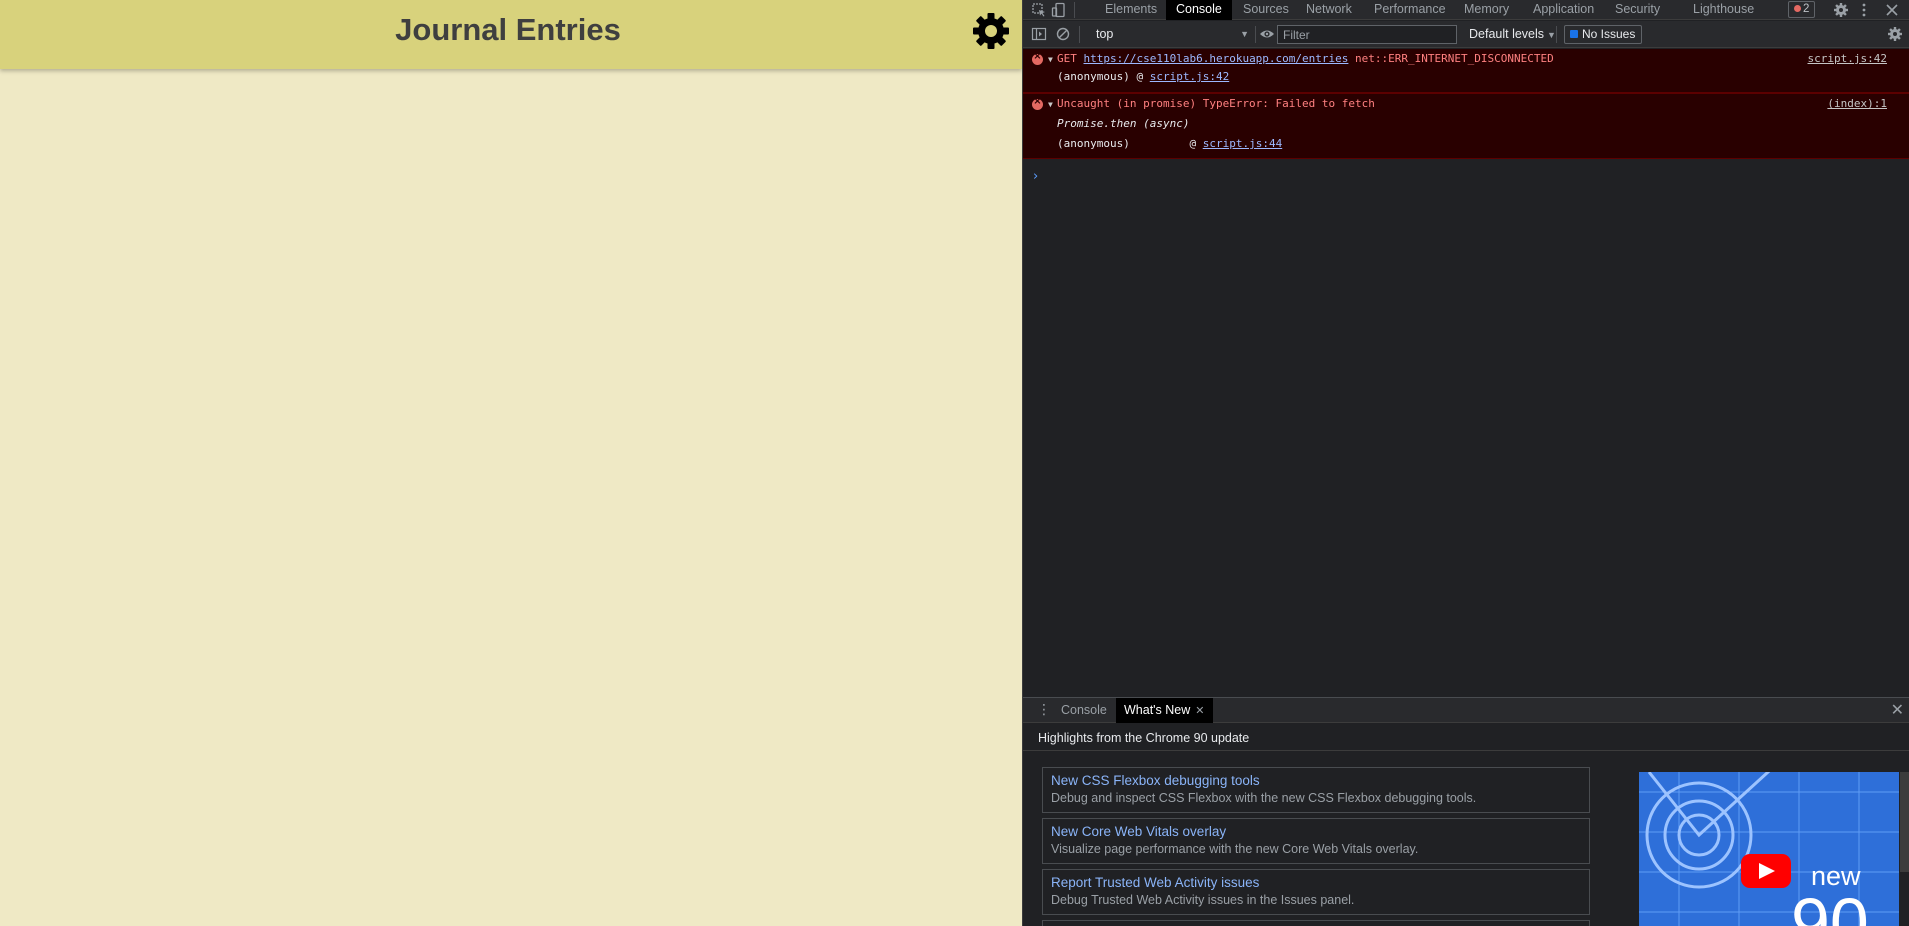  Describe the element at coordinates (1857, 103) in the screenshot. I see `message-source-link: (index):1` at that location.